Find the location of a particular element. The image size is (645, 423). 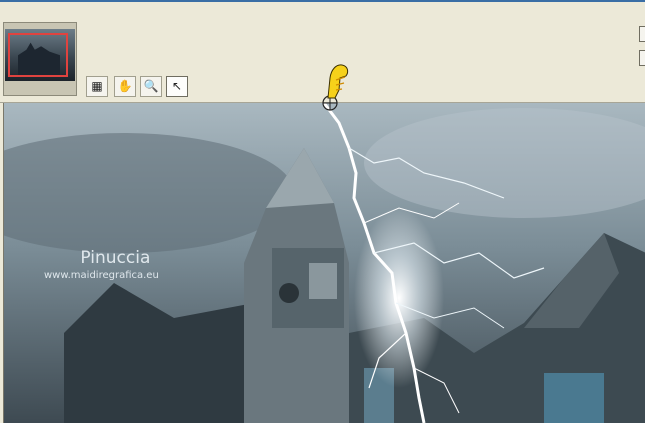

pan-tool-button: ✋ is located at coordinates (125, 86).